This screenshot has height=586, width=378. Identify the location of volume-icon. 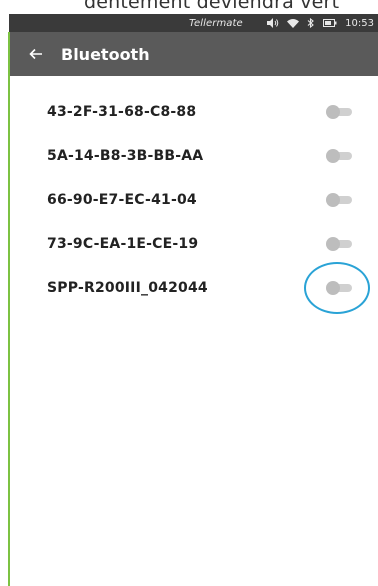
(273, 23).